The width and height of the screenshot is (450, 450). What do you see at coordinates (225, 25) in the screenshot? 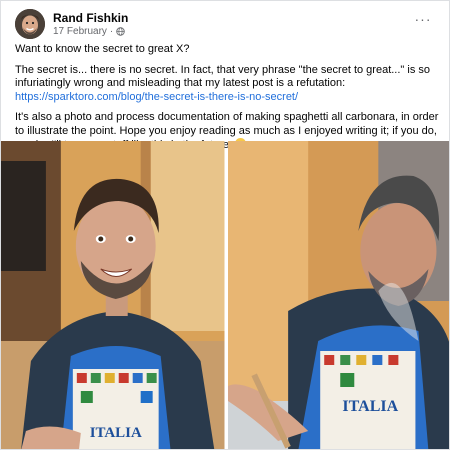
I see `post-header: Rand Fishkin 17 February · ···` at bounding box center [225, 25].